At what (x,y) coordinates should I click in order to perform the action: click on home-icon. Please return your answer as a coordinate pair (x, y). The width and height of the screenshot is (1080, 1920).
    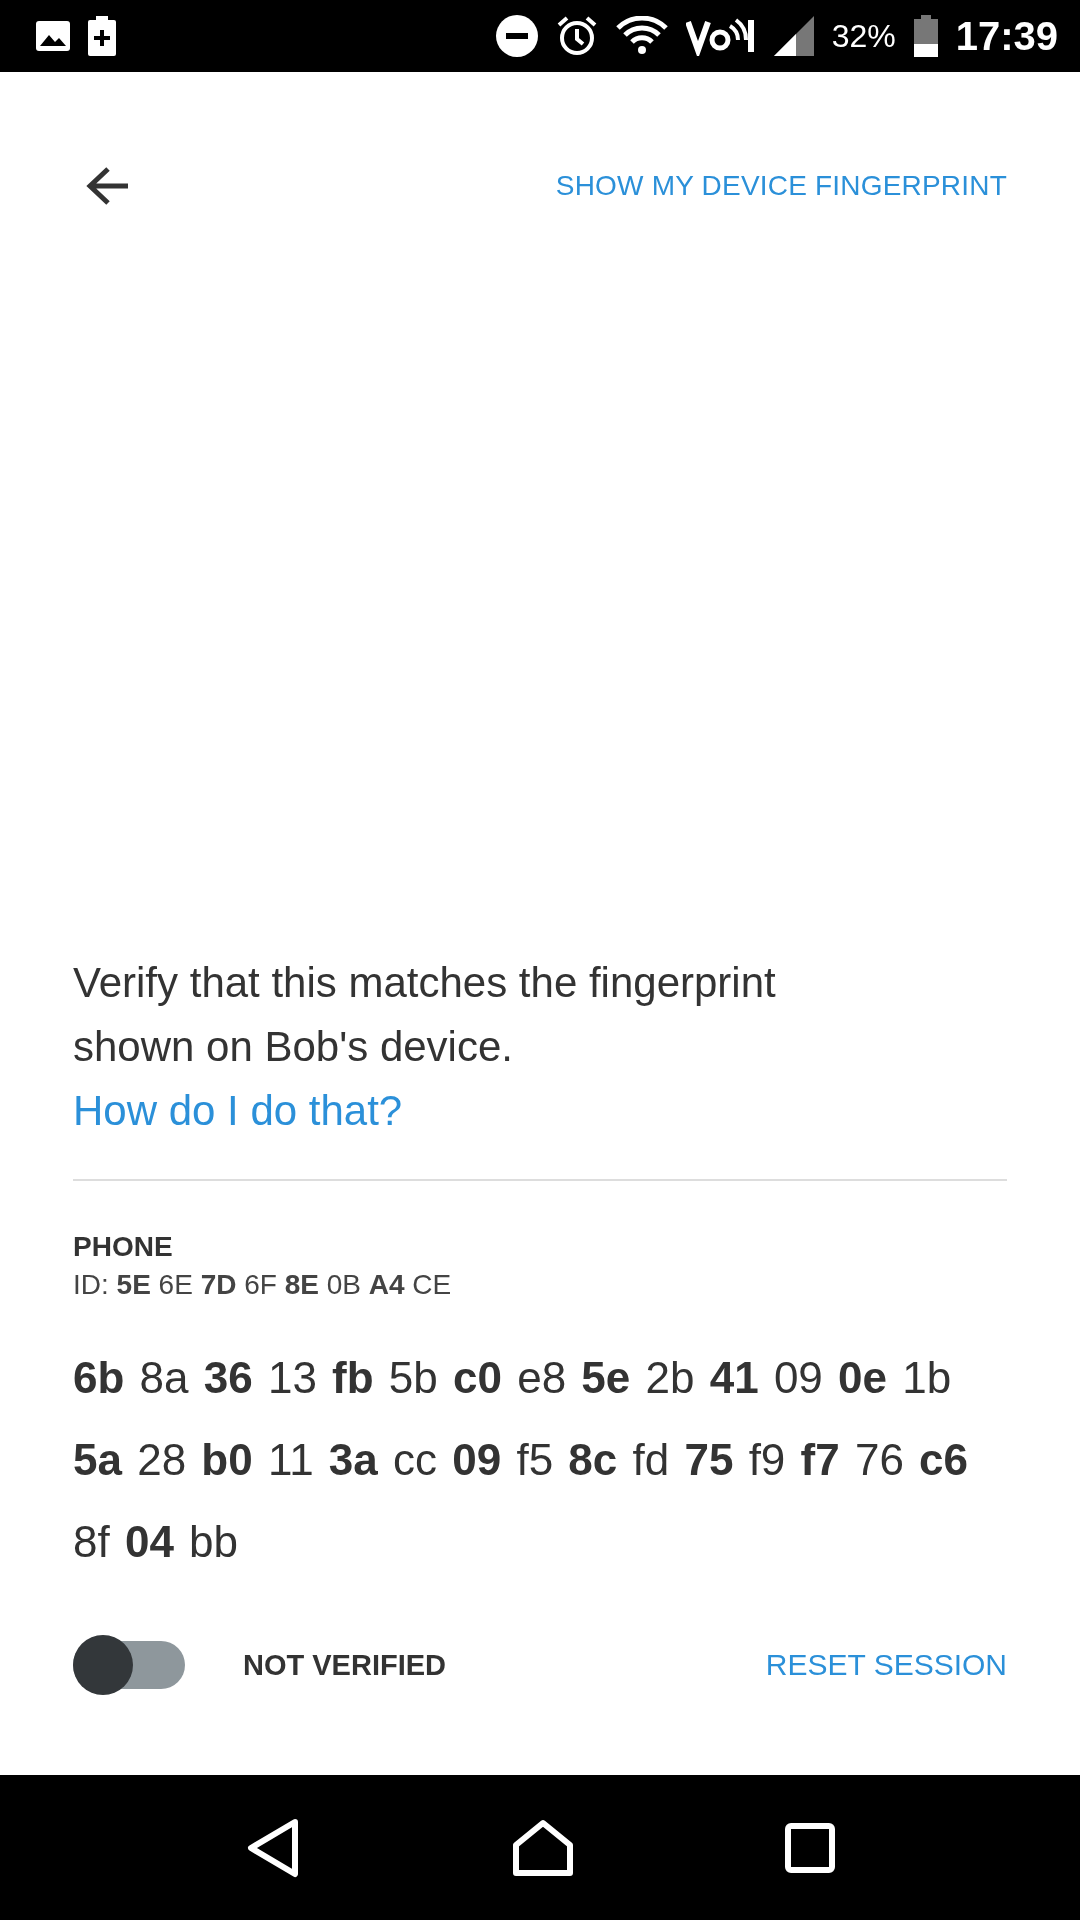
    Looking at the image, I should click on (543, 1847).